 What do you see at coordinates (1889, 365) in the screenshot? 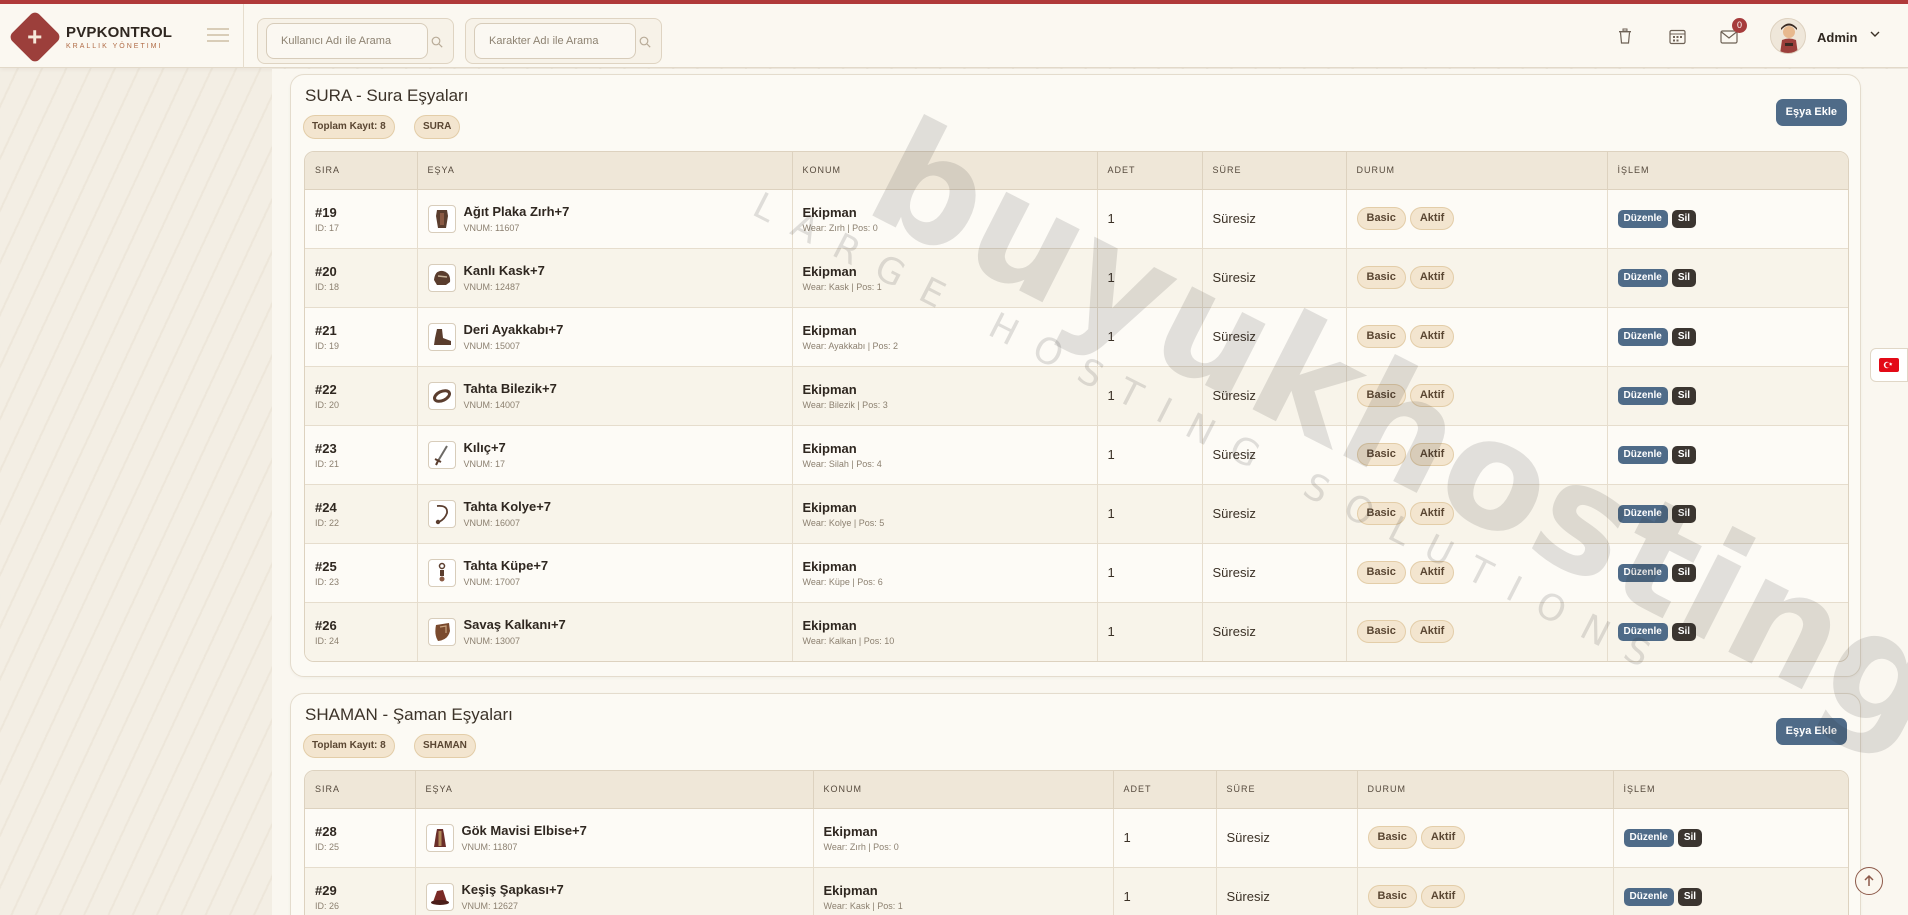
I see `language-selector` at bounding box center [1889, 365].